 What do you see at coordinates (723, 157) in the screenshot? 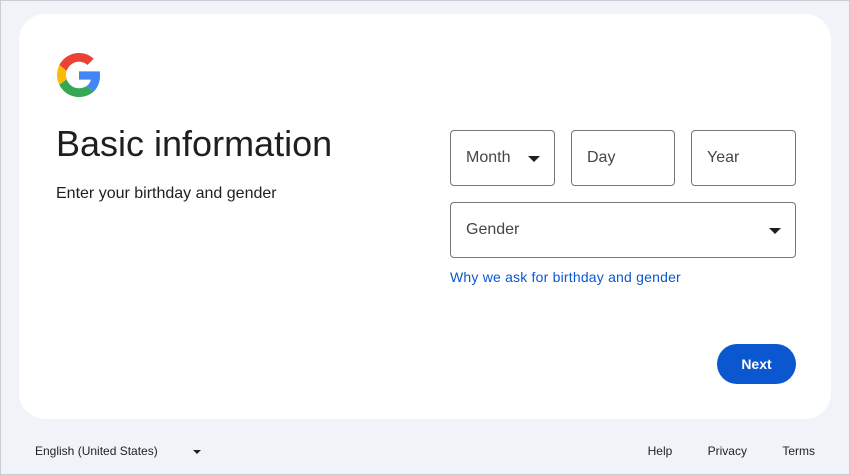
I see `year-input-placeholder: Year` at bounding box center [723, 157].